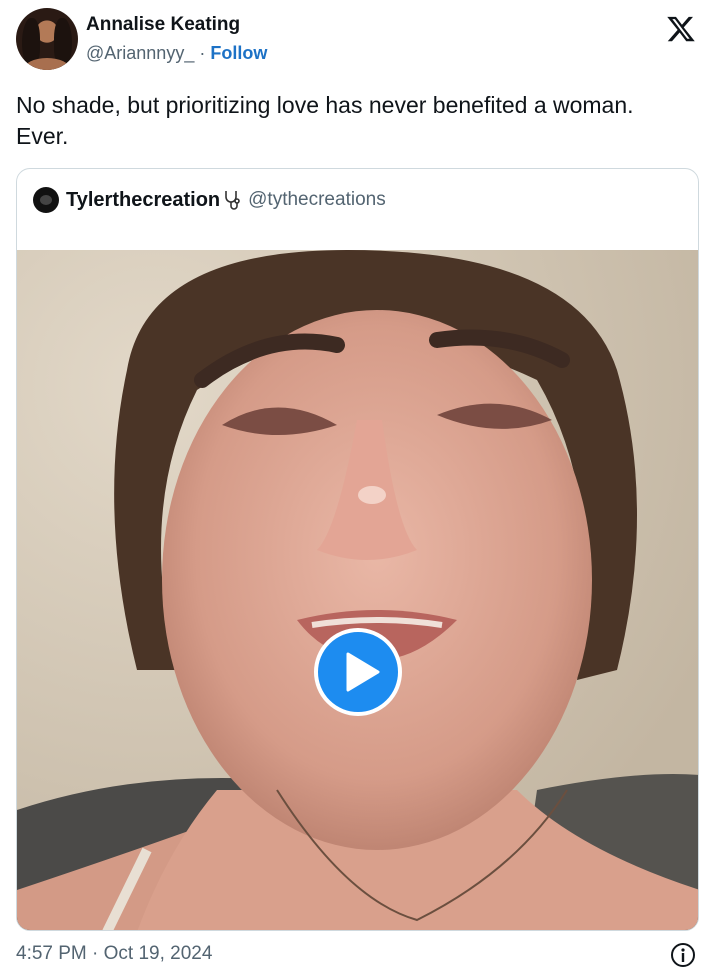 The image size is (716, 977). Describe the element at coordinates (143, 200) in the screenshot. I see `quoted-author-name: Tylerthecreation` at that location.